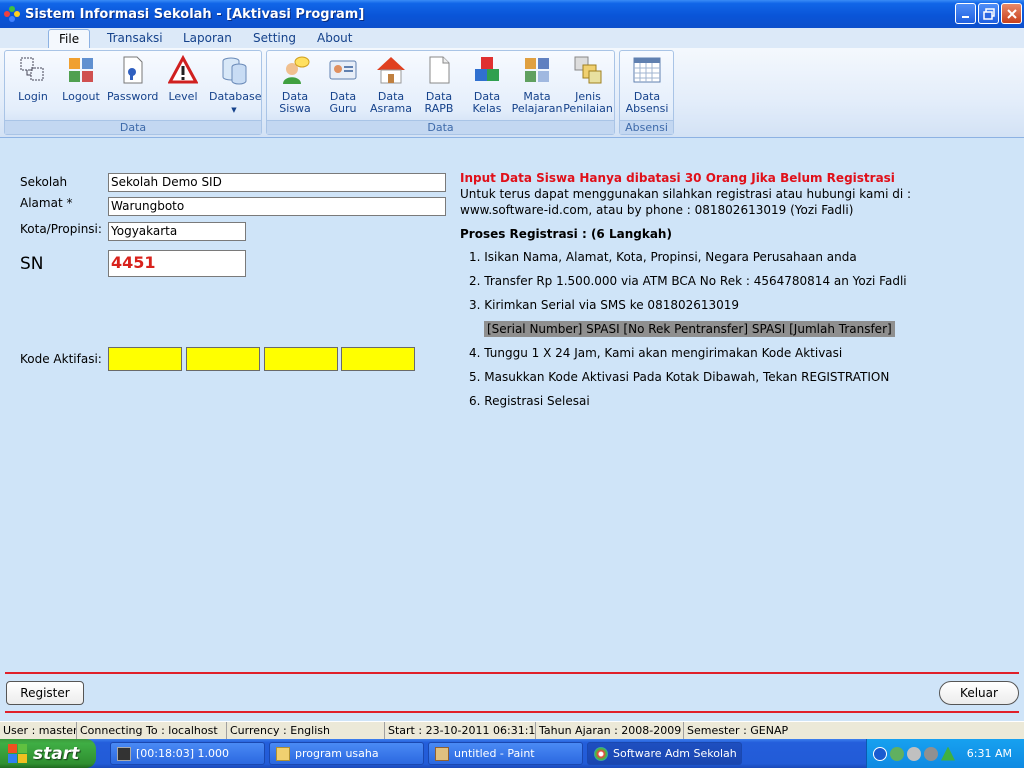  Describe the element at coordinates (334, 38) in the screenshot. I see `tab-about: About` at that location.